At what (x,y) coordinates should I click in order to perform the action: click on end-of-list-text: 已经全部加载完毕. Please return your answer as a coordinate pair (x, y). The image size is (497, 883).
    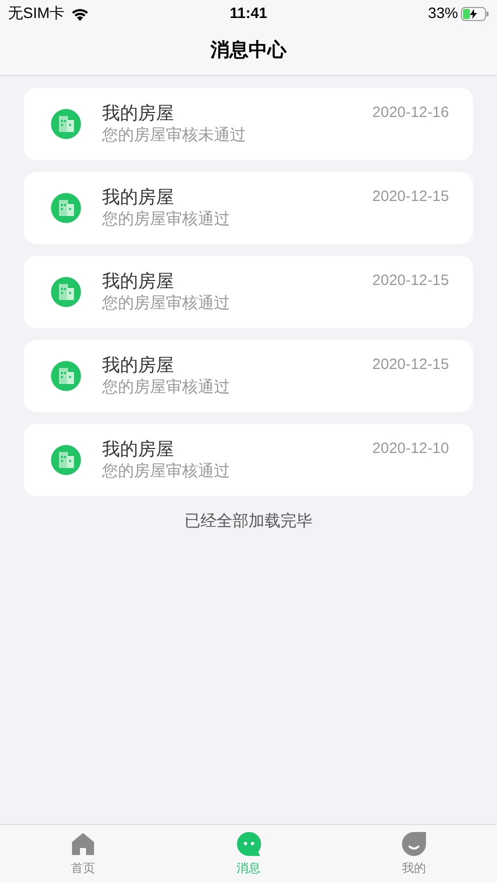
    Looking at the image, I should click on (248, 522).